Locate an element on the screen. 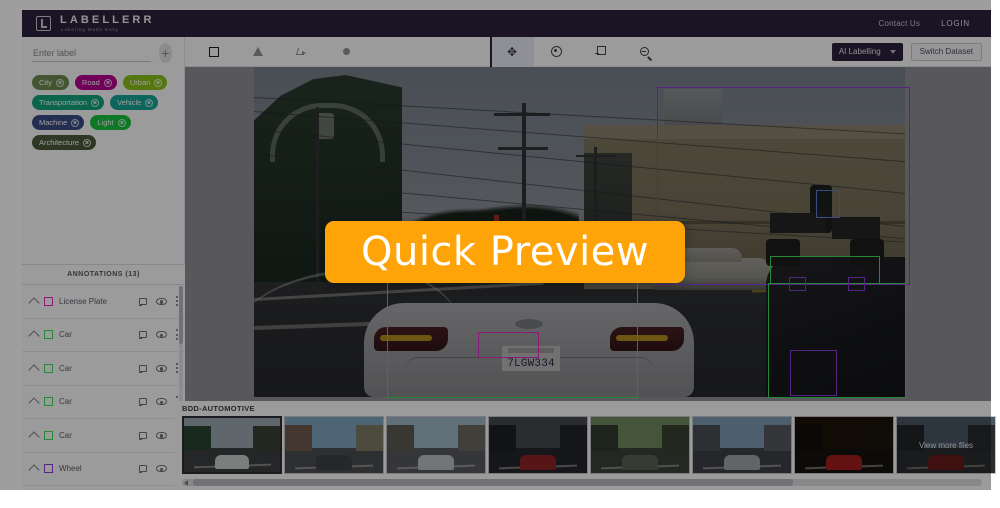 Image resolution: width=1000 pixels, height=508 pixels. shape-tool-group is located at coordinates (280, 52).